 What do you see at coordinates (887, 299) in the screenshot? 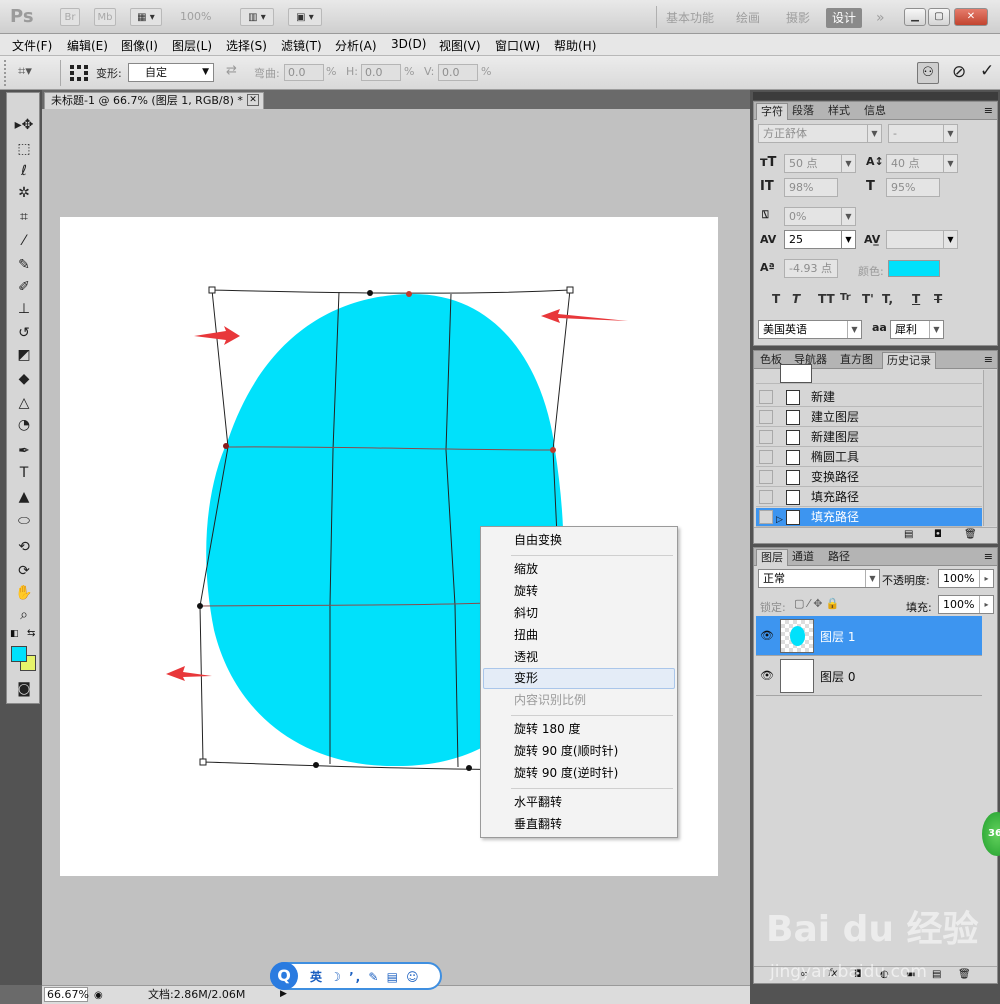
I see `subscript-button: T,` at bounding box center [887, 299].